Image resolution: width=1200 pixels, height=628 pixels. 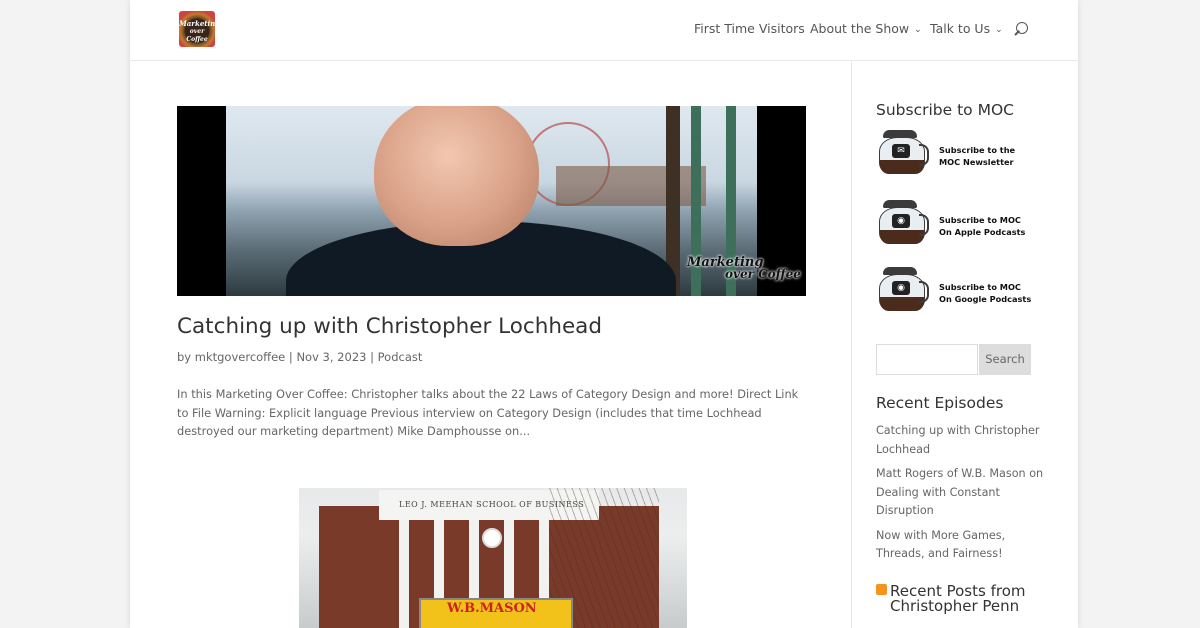 What do you see at coordinates (982, 226) in the screenshot?
I see `subscribe-text: Subscribe to MOC On Apple Podcasts` at bounding box center [982, 226].